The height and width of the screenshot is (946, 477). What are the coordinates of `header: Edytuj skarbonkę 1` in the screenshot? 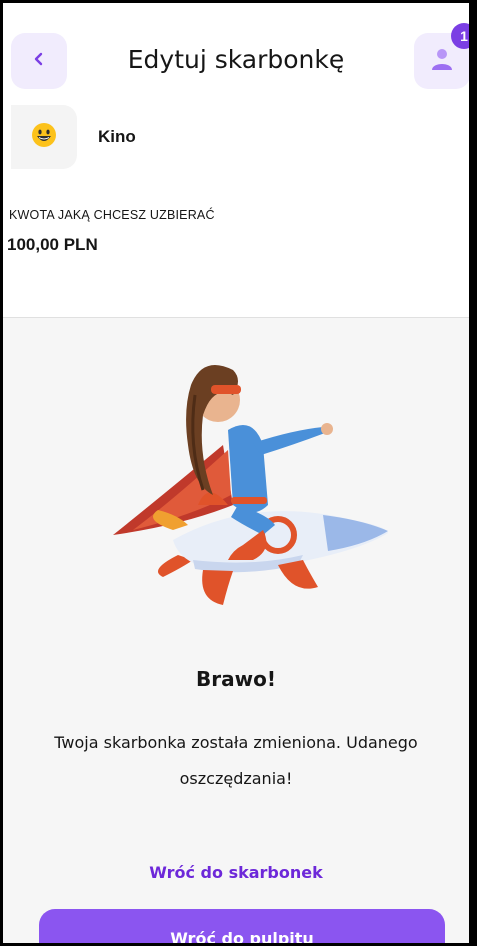 It's located at (236, 53).